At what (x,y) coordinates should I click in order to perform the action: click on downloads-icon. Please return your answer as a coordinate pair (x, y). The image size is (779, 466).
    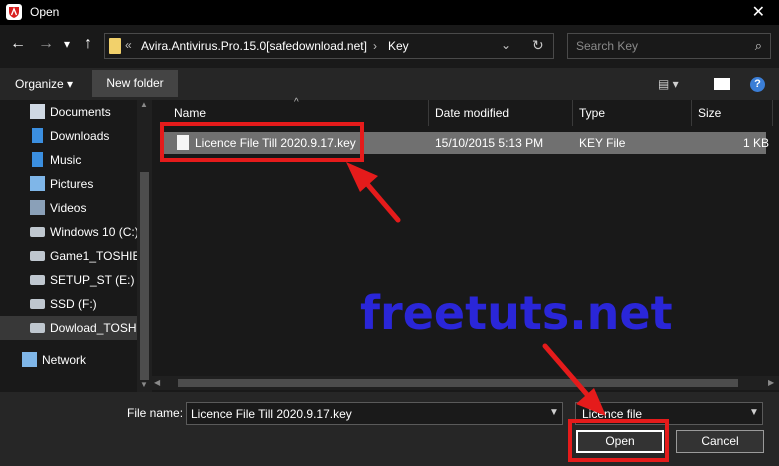
    Looking at the image, I should click on (37, 135).